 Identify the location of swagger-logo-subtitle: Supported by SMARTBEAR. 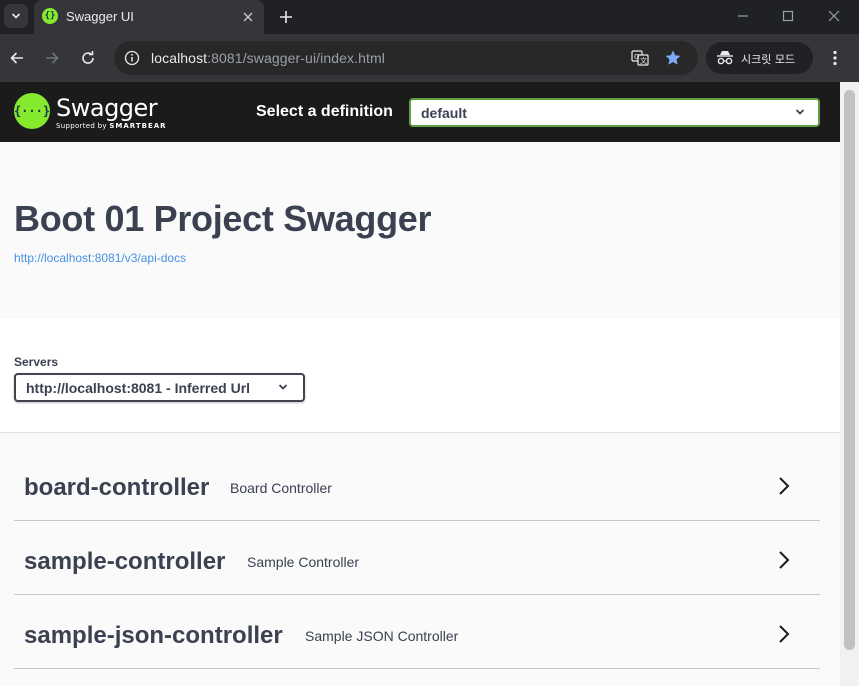
(111, 126).